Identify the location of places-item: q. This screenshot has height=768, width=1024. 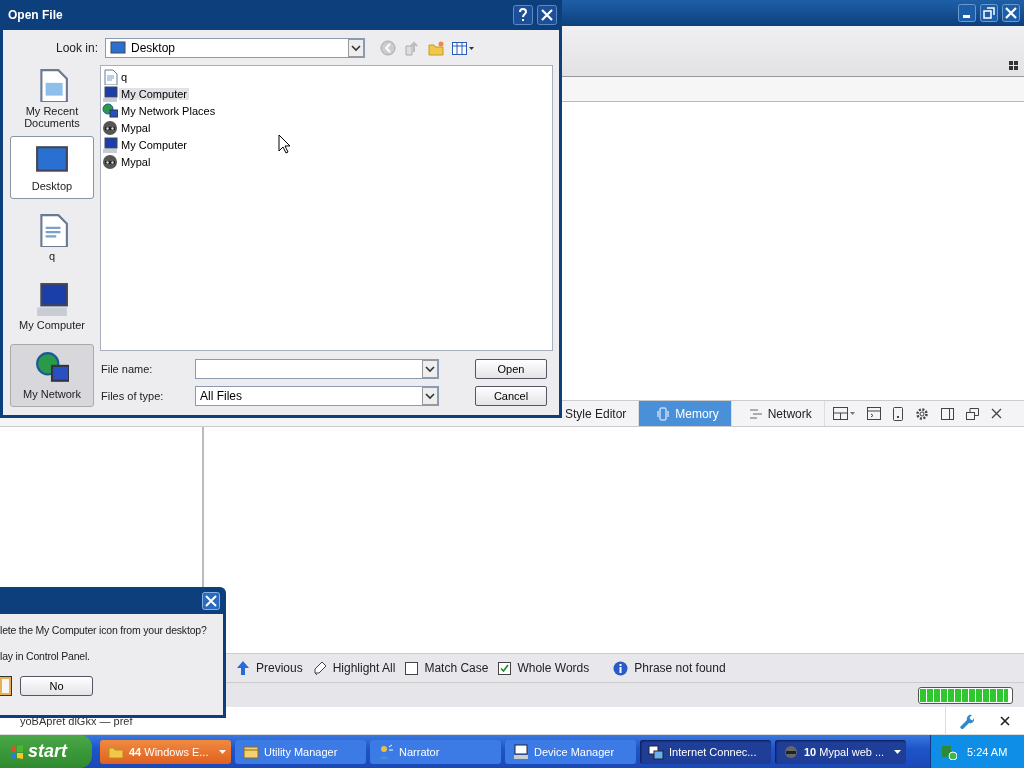
(52, 237).